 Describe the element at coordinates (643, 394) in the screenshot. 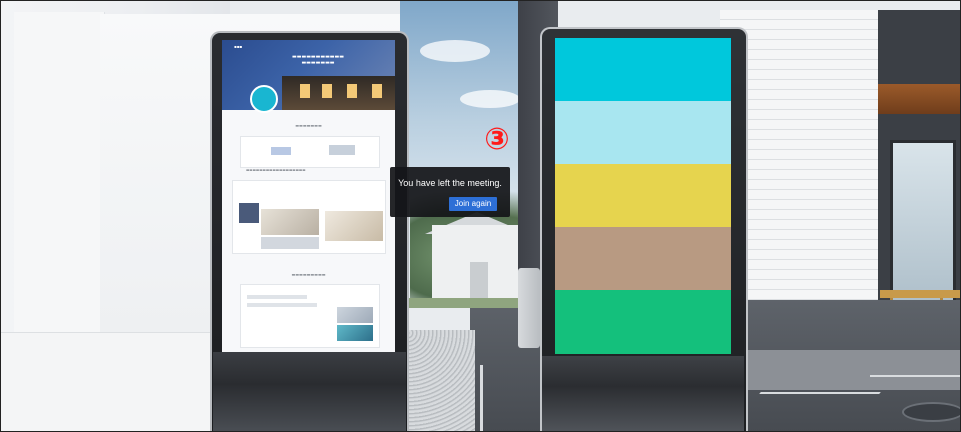

I see `right-kiosk-base` at that location.